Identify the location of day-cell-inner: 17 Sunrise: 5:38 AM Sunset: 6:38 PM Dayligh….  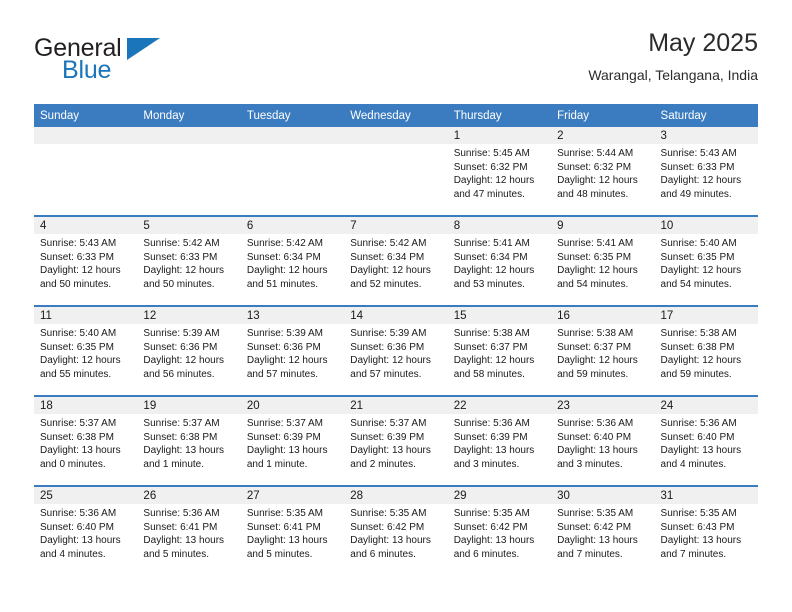
(706, 351).